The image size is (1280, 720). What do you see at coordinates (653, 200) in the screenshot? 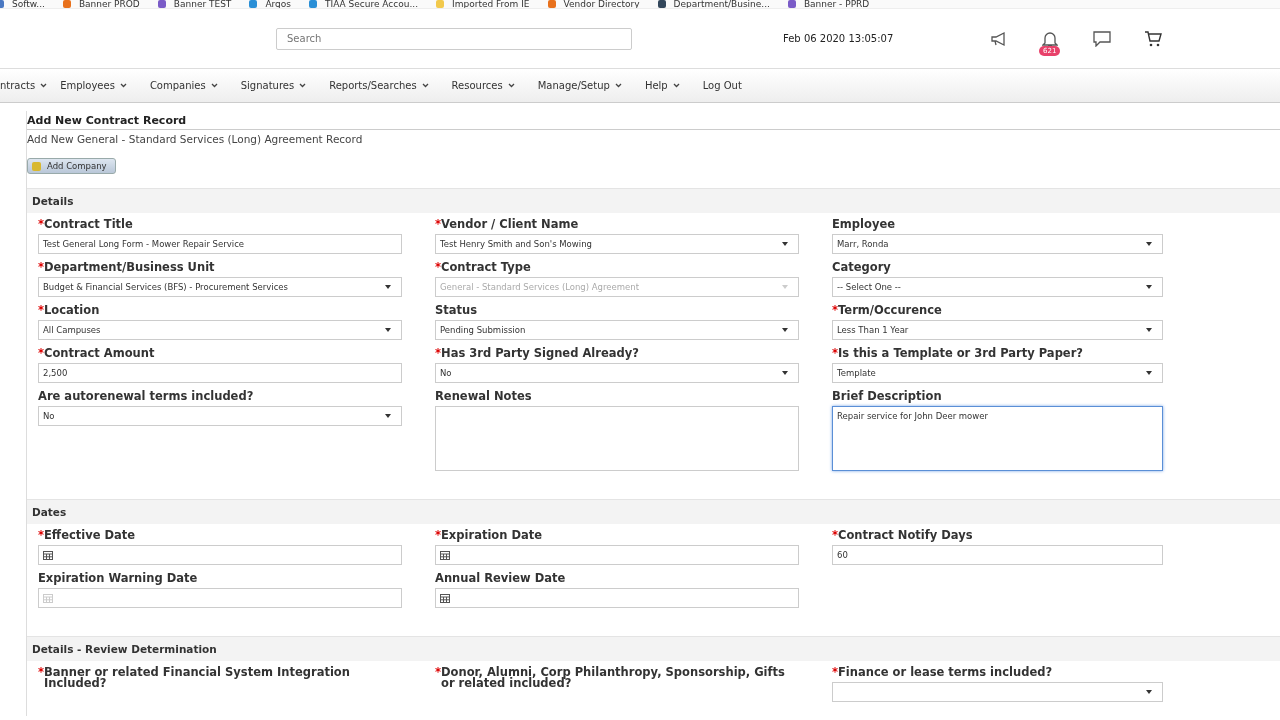
I see `section-header: Details` at bounding box center [653, 200].